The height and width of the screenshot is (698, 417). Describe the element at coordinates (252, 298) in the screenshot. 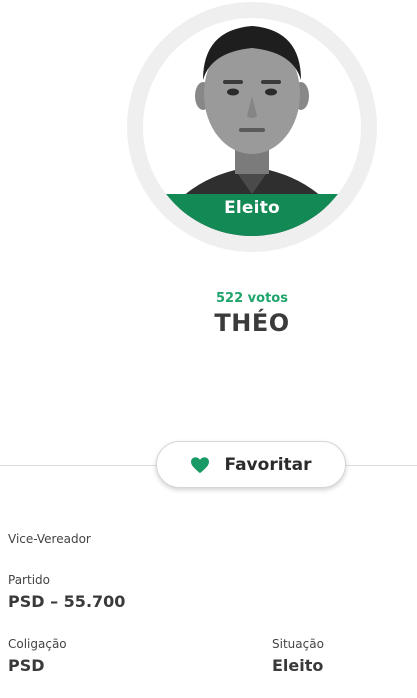

I see `vote-count: 522 votos` at that location.